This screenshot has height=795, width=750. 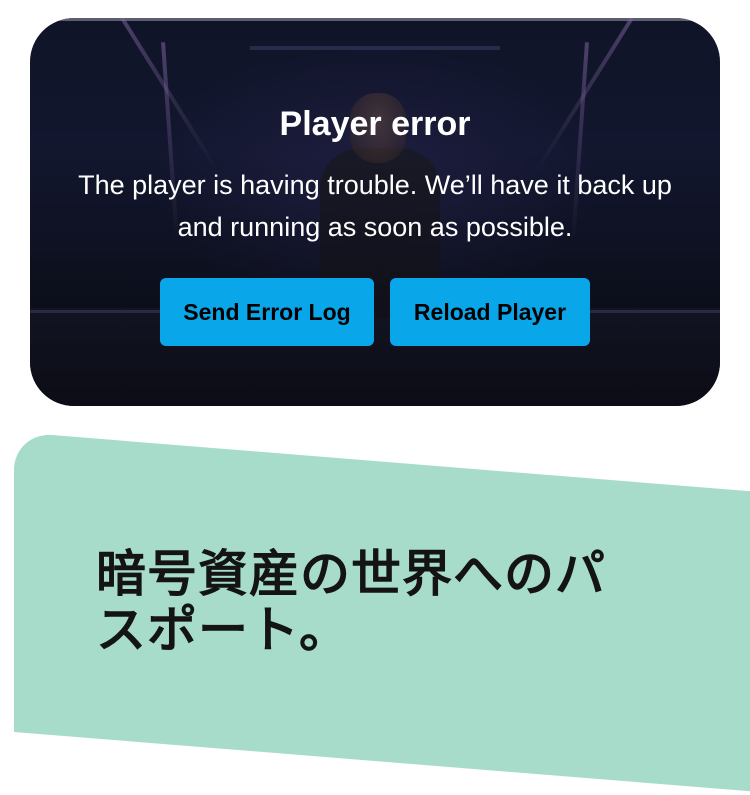 I want to click on promo-heading: 暗号資産の世界へのパスポート。, so click(x=351, y=602).